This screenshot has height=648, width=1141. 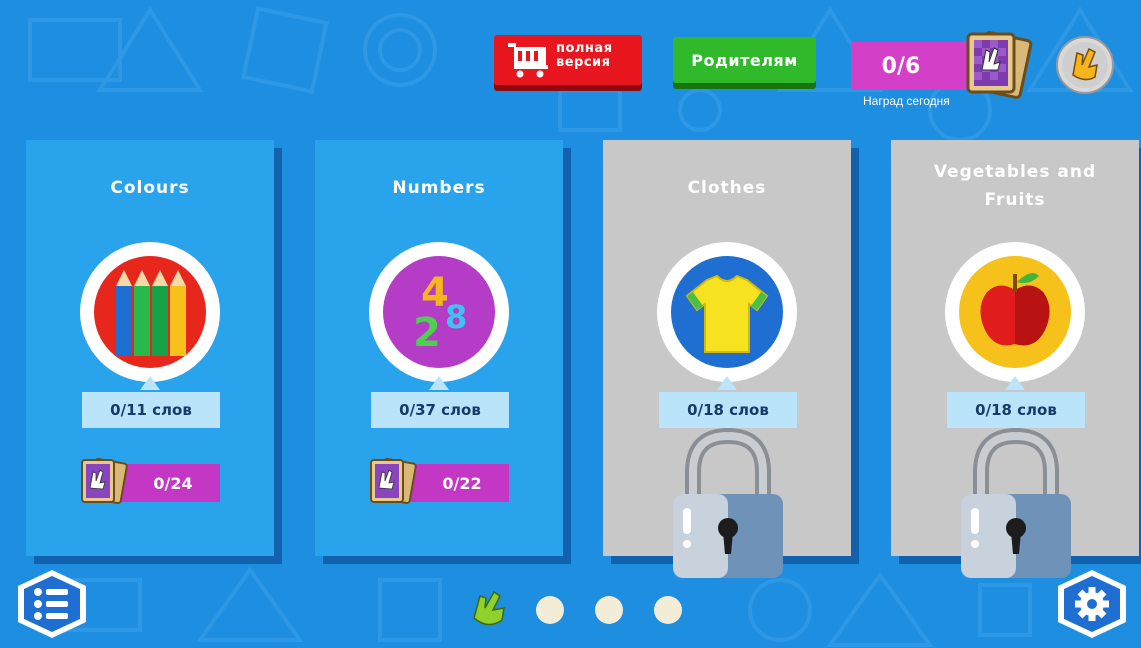 What do you see at coordinates (578, 608) in the screenshot?
I see `page-indicator` at bounding box center [578, 608].